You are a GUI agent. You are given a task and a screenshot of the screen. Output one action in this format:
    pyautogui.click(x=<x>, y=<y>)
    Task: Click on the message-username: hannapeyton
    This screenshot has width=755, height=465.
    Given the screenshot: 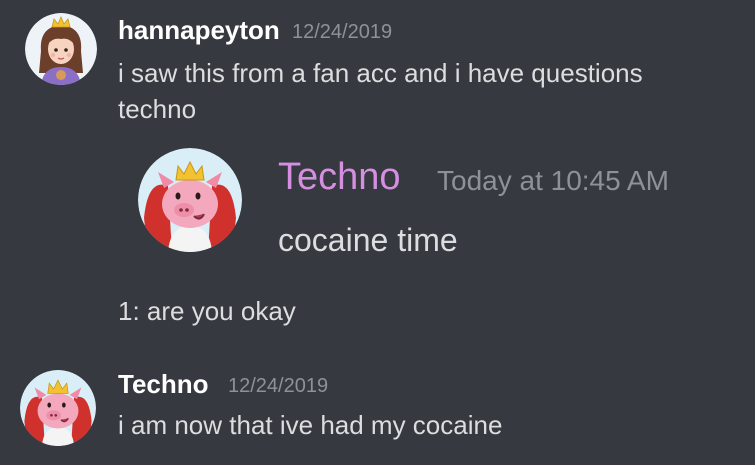 What is the action you would take?
    pyautogui.click(x=199, y=30)
    